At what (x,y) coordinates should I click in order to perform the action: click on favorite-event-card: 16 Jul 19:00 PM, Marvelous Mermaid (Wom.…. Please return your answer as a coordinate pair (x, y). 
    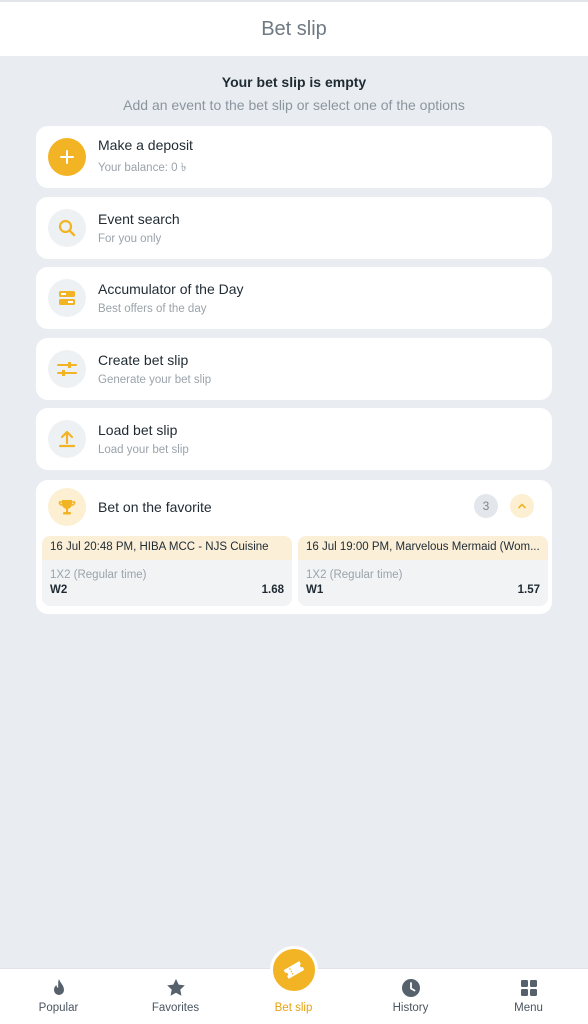
    Looking at the image, I should click on (423, 571).